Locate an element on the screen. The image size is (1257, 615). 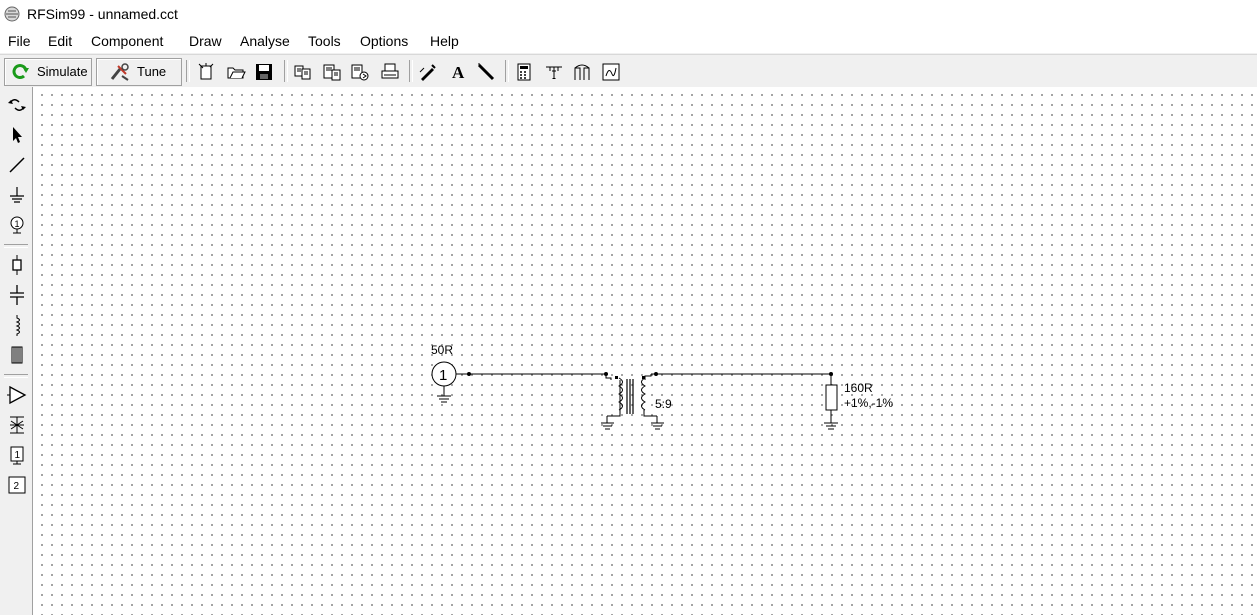
title-bar: RFSim99 - unnamed.cct is located at coordinates (628, 14).